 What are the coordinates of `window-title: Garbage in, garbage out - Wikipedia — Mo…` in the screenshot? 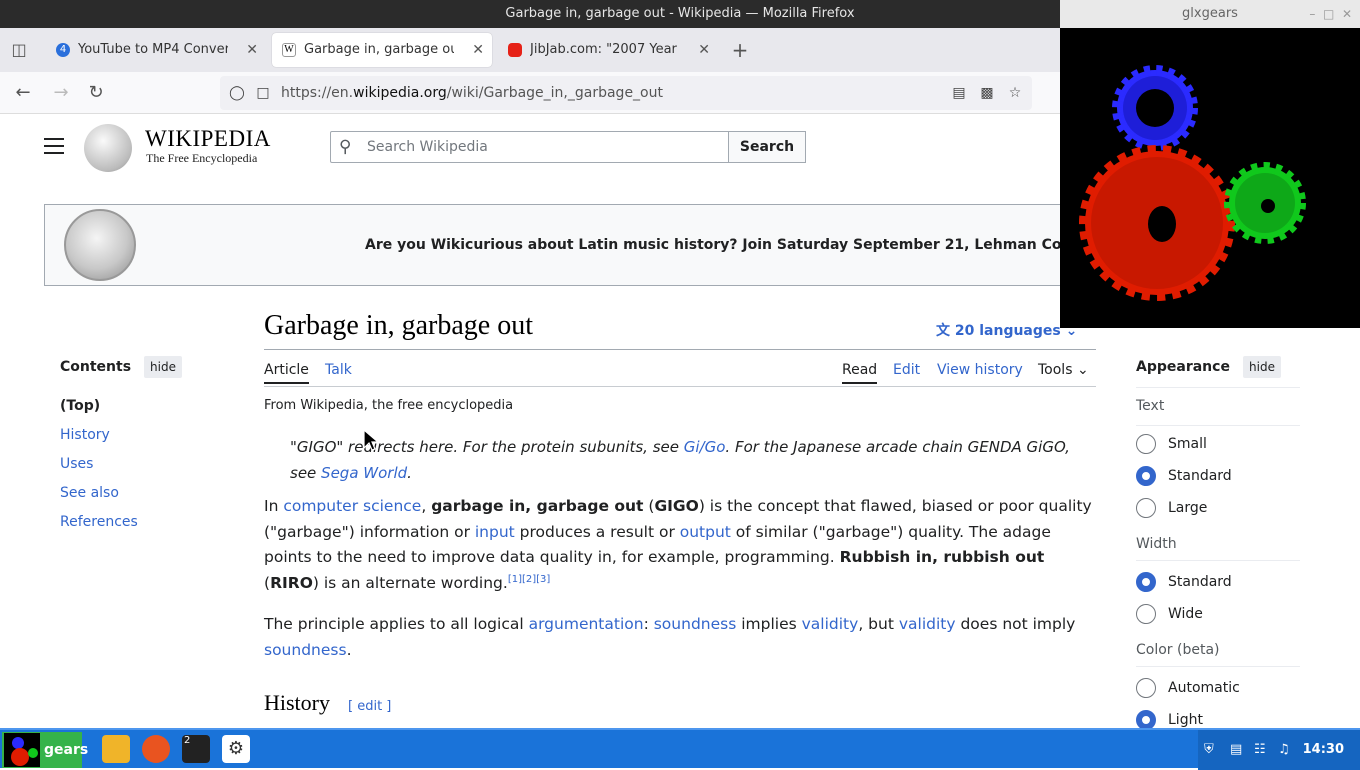 It's located at (680, 13).